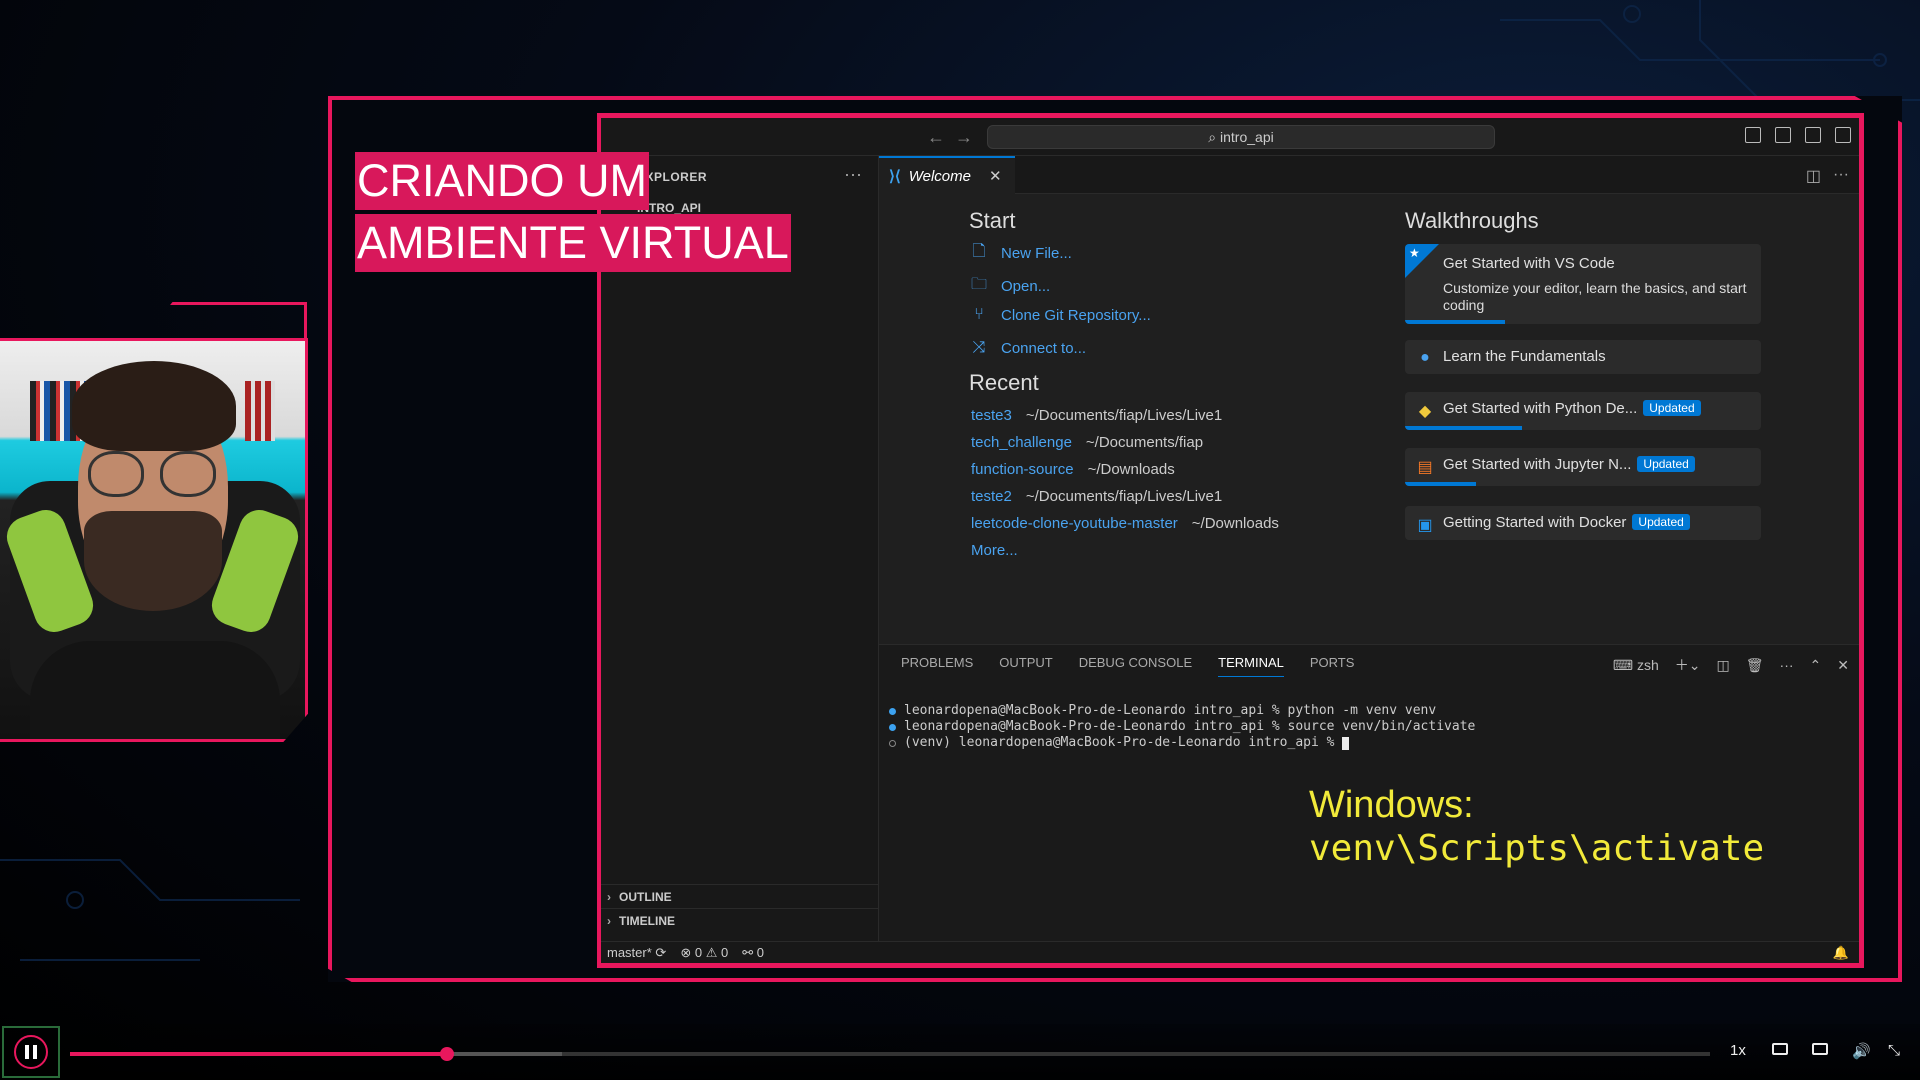  Describe the element at coordinates (936, 137) in the screenshot. I see `back-arrow-icon: ←` at that location.